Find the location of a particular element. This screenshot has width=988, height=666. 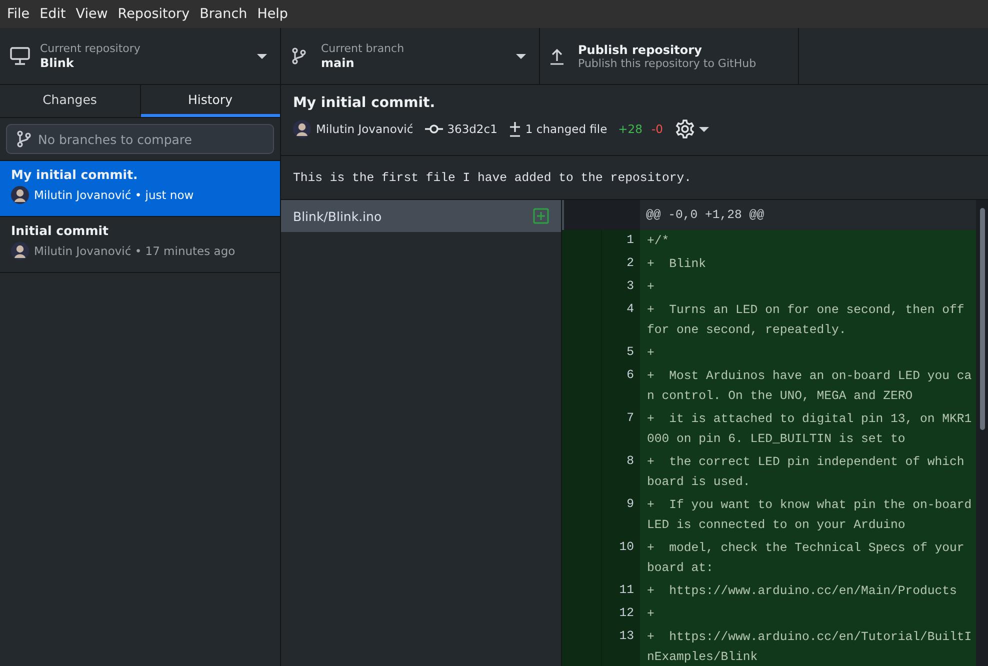

changed-files-count: 1 changed file is located at coordinates (566, 129).